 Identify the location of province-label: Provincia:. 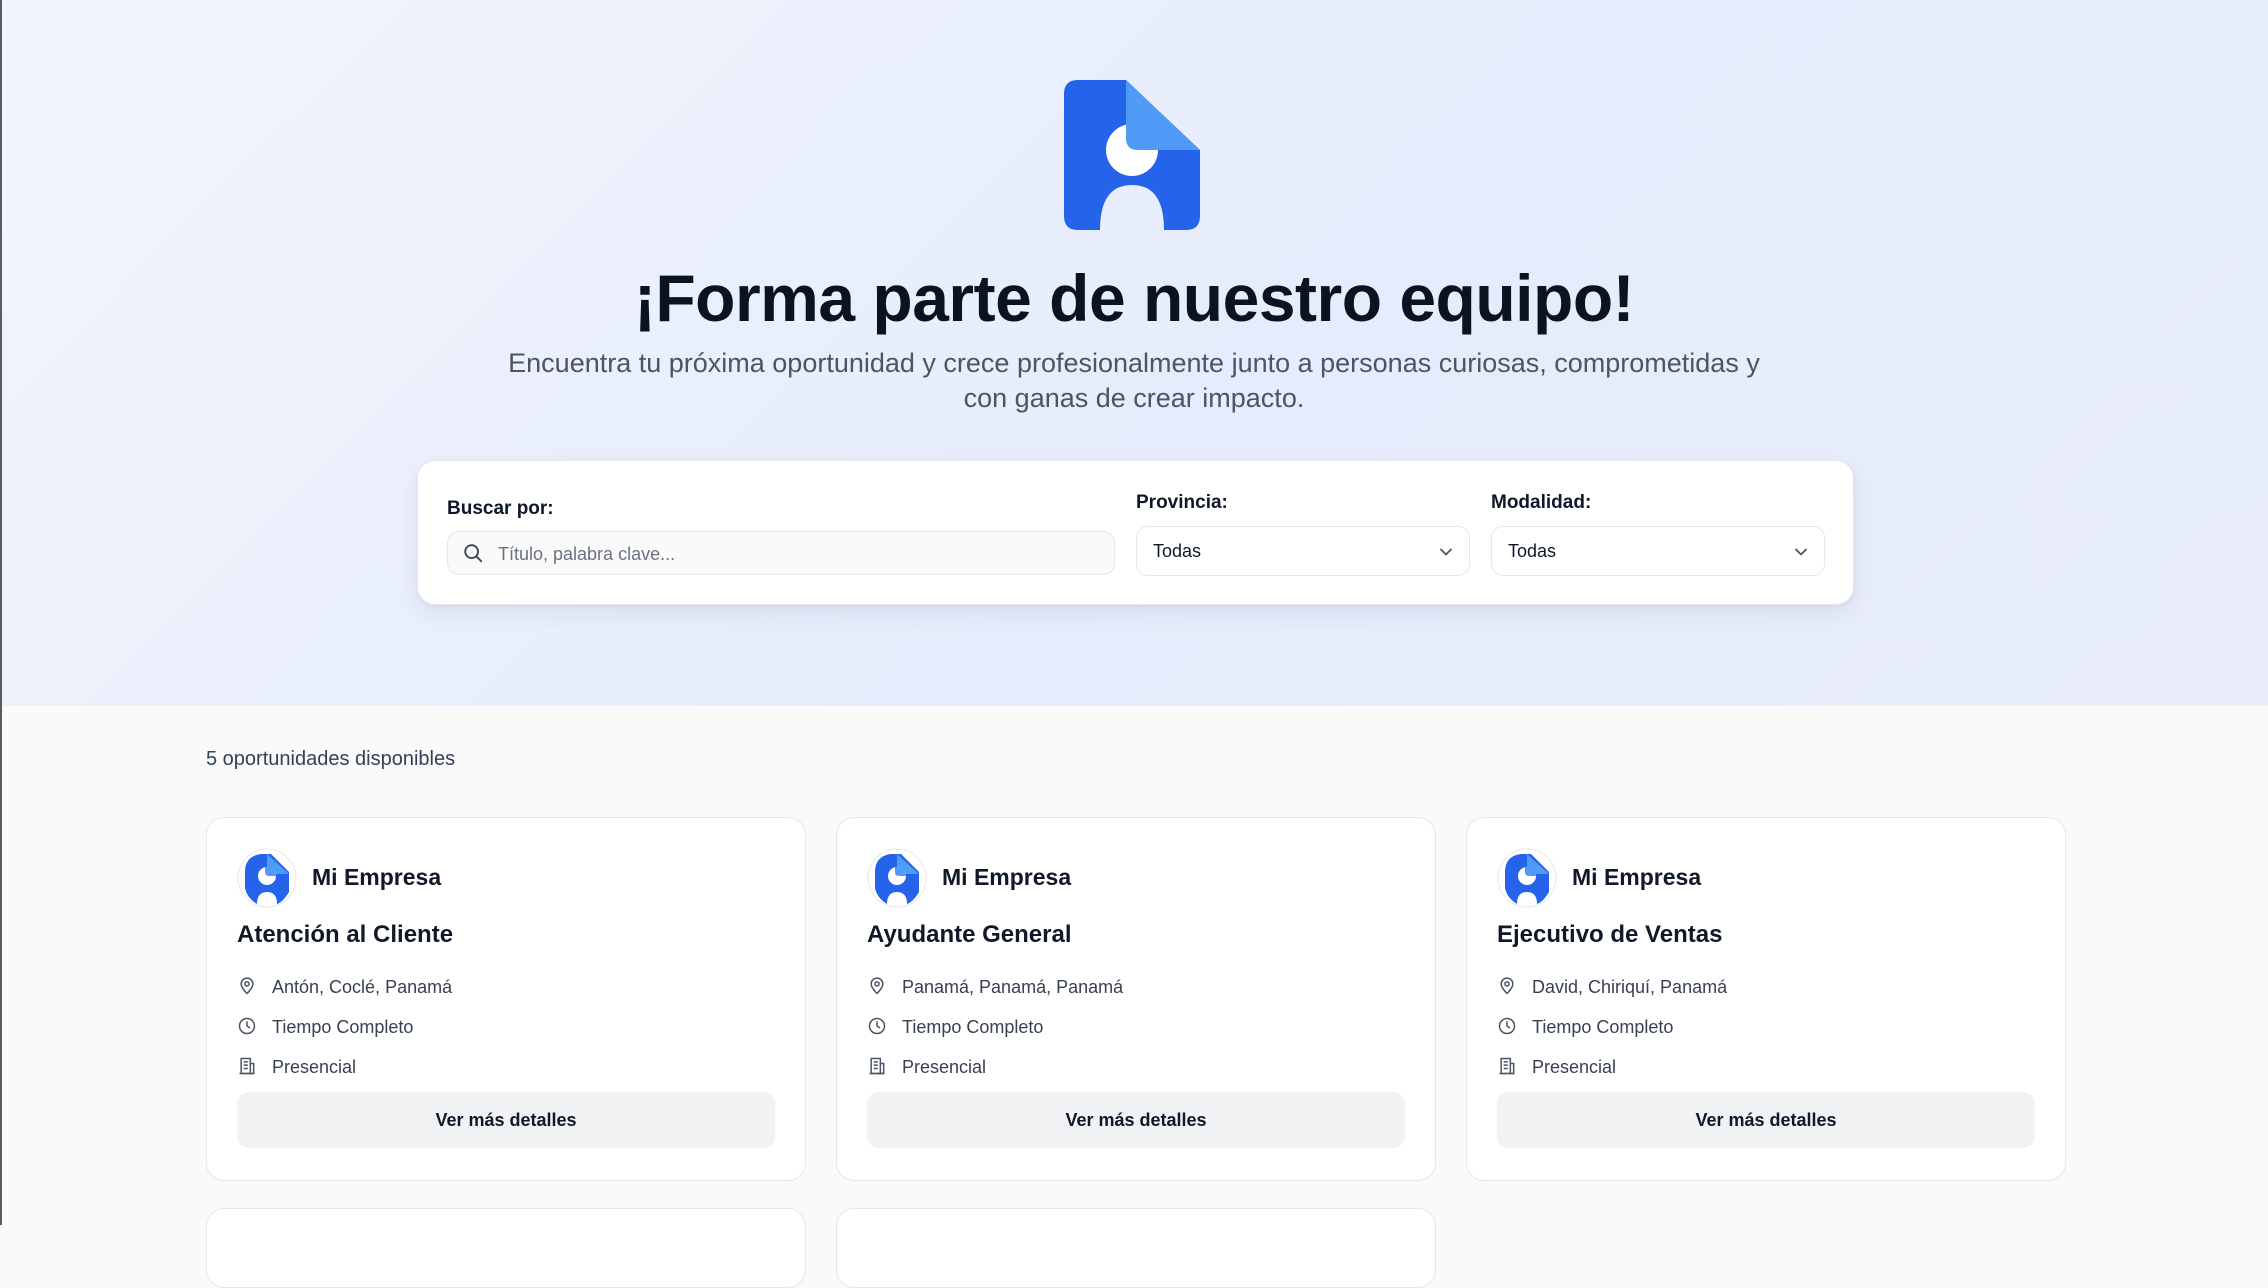
(1182, 502).